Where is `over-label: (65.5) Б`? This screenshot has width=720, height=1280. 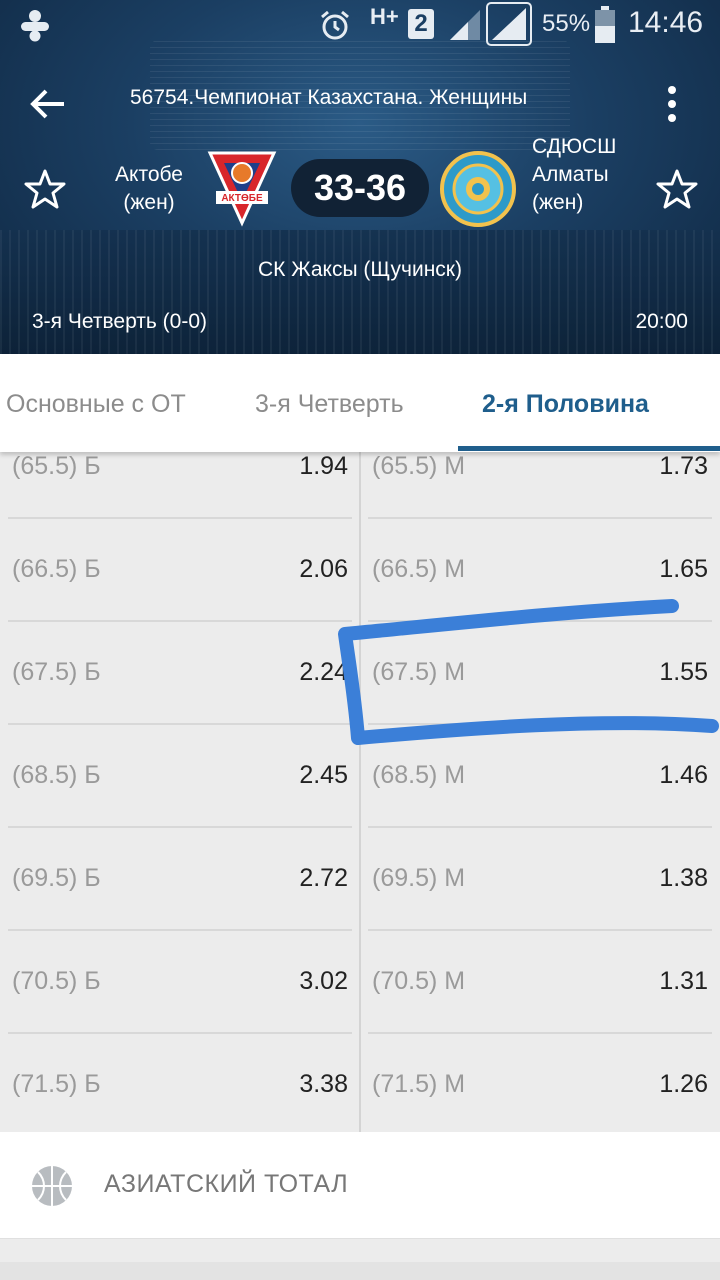 over-label: (65.5) Б is located at coordinates (56, 466).